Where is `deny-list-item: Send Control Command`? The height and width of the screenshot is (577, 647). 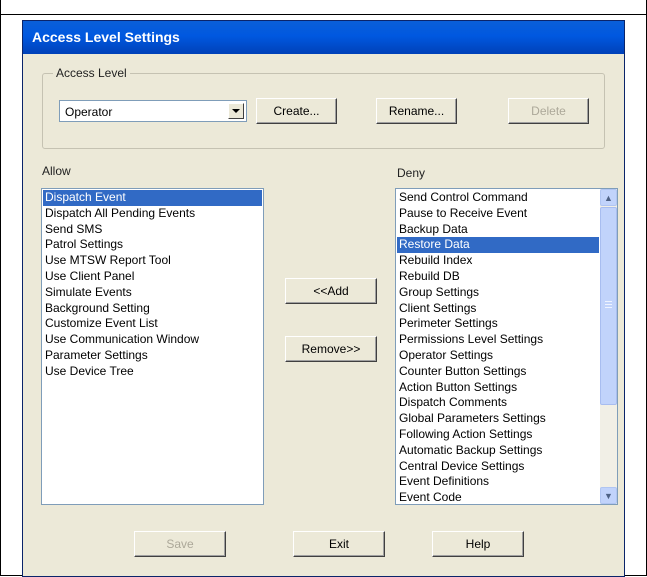 deny-list-item: Send Control Command is located at coordinates (498, 198).